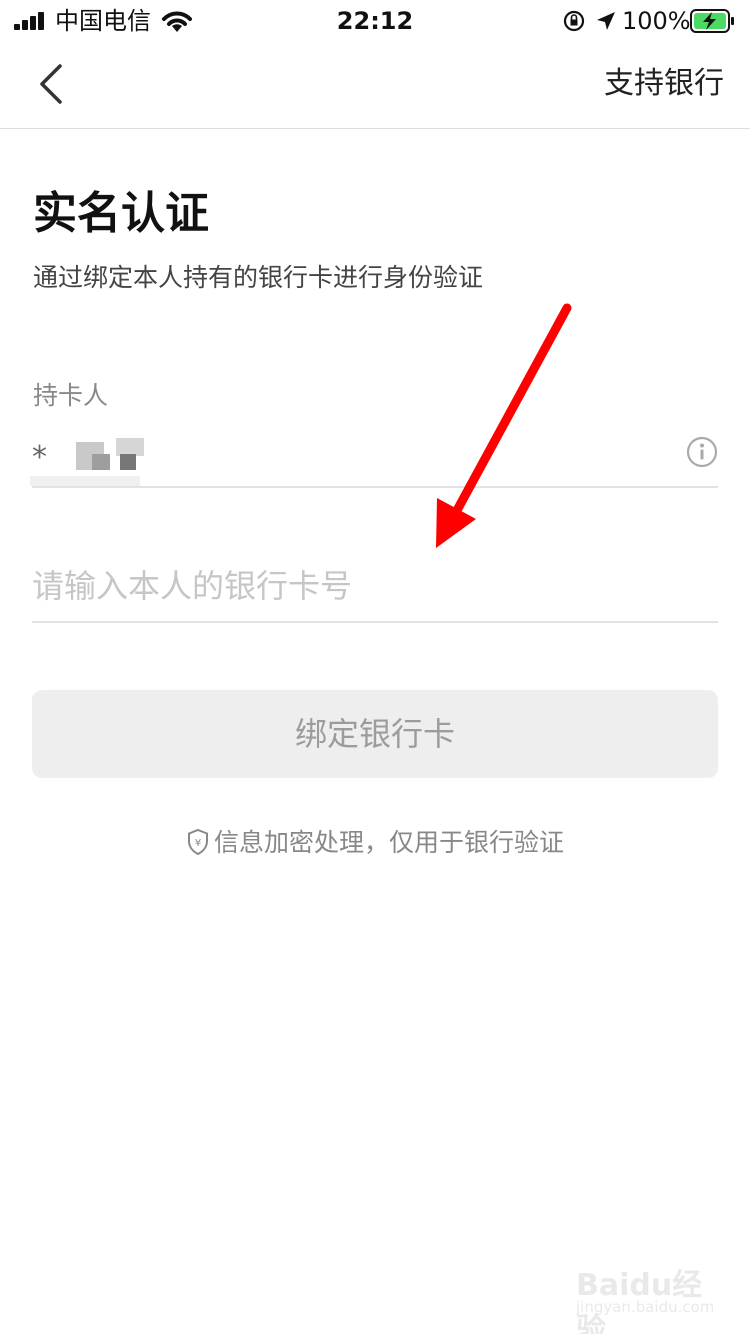  What do you see at coordinates (712, 21) in the screenshot?
I see `battery-charging-icon` at bounding box center [712, 21].